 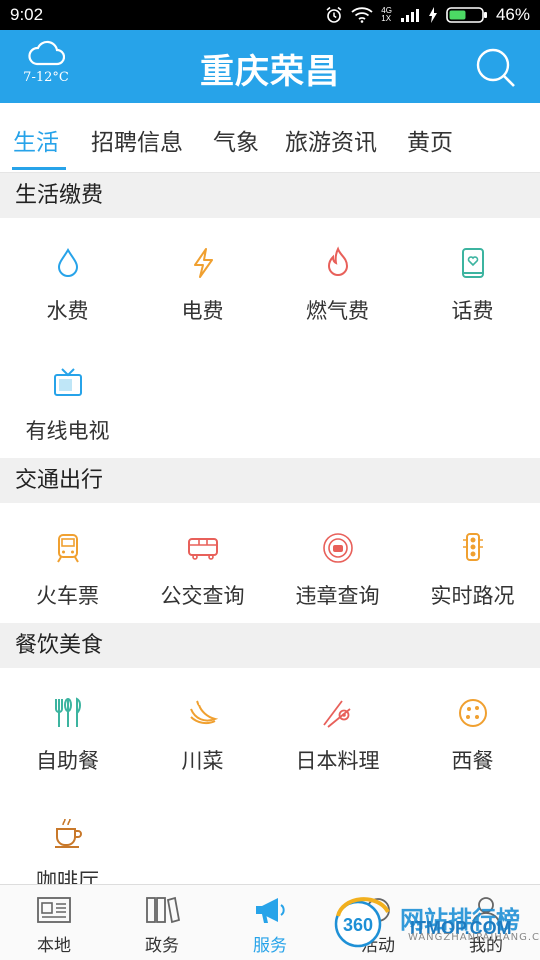 What do you see at coordinates (54, 925) in the screenshot?
I see `nav-local: 本地` at bounding box center [54, 925].